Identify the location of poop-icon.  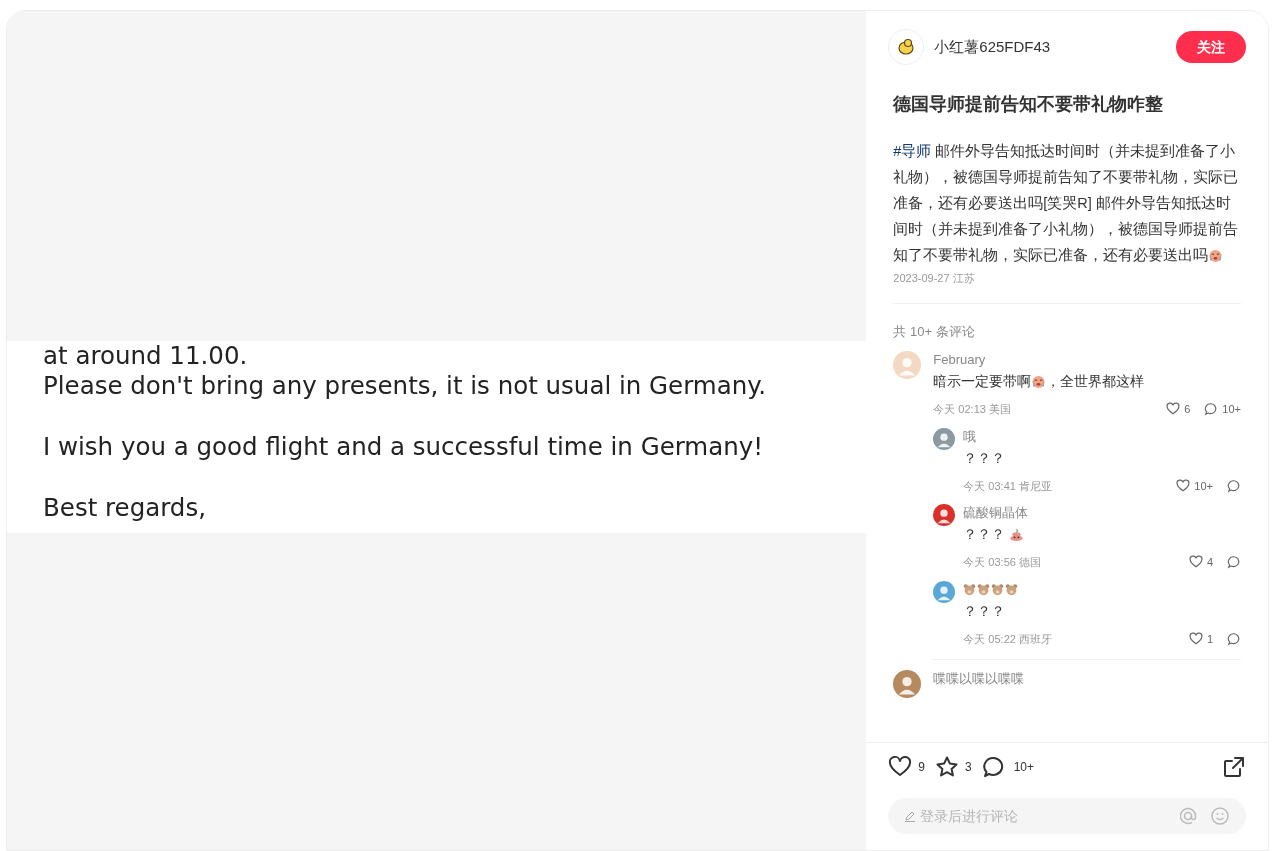
(1017, 534).